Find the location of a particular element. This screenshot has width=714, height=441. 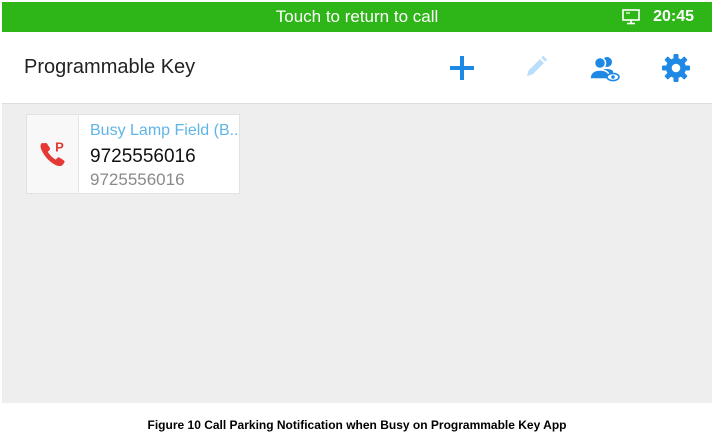

parked-call-icon: P is located at coordinates (52, 153).